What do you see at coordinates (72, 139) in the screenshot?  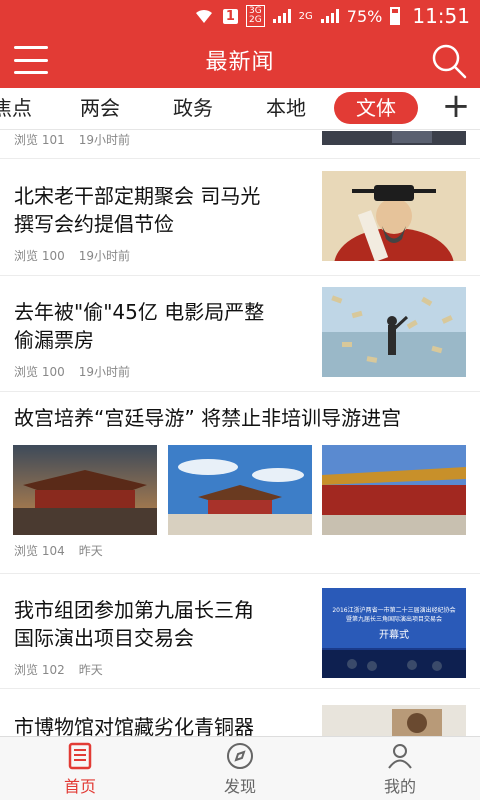 I see `item-meta: 浏览 101 19小时前` at bounding box center [72, 139].